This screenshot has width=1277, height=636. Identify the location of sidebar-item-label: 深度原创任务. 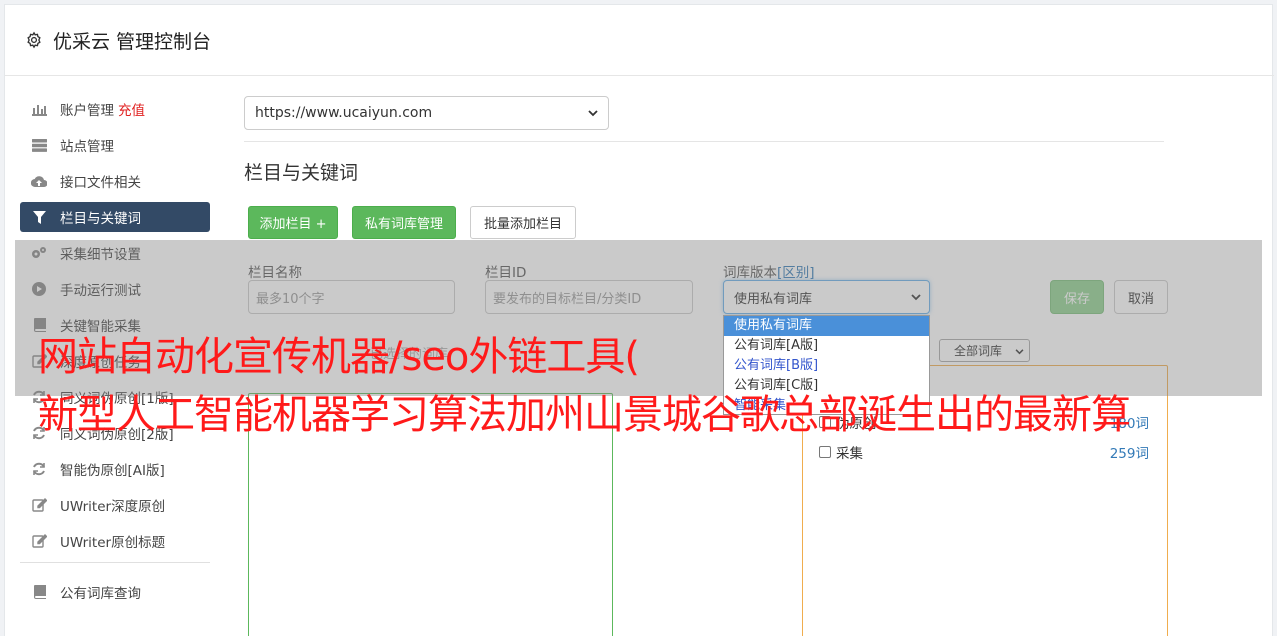
(100, 363).